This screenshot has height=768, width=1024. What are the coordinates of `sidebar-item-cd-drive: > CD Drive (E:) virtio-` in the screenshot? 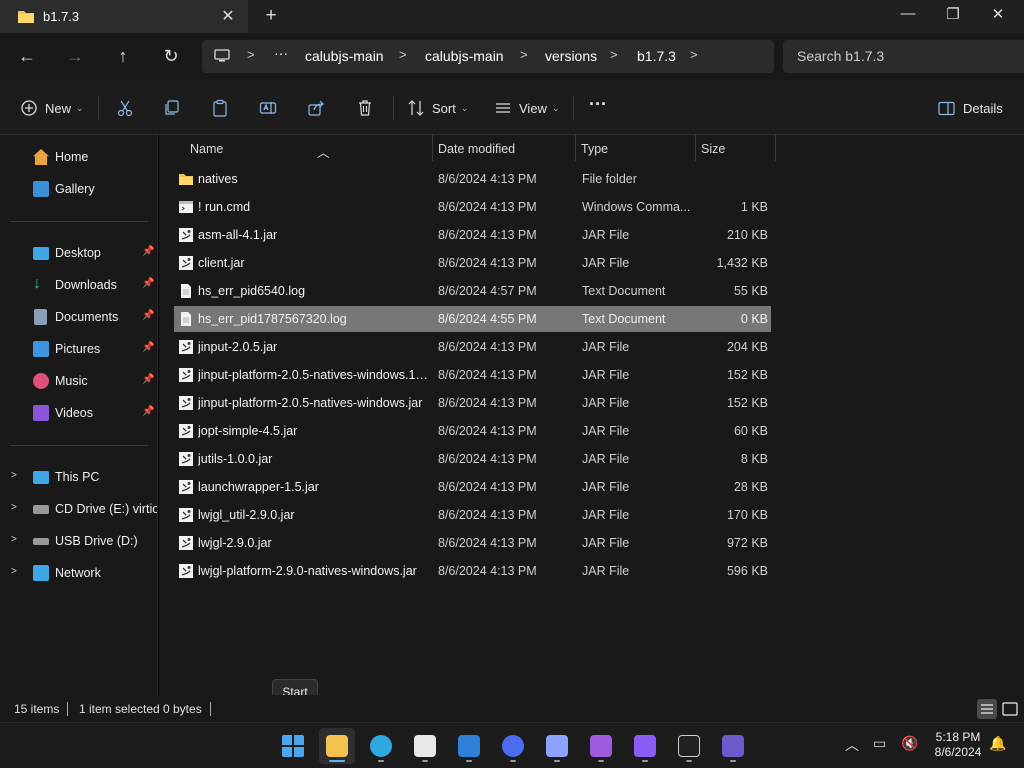 It's located at (79, 509).